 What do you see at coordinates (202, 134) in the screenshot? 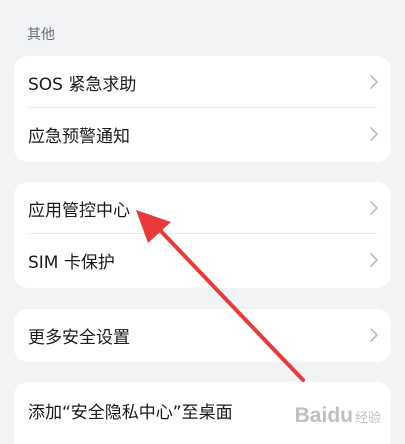
I see `emergency-alert-item: 应急预警通知` at bounding box center [202, 134].